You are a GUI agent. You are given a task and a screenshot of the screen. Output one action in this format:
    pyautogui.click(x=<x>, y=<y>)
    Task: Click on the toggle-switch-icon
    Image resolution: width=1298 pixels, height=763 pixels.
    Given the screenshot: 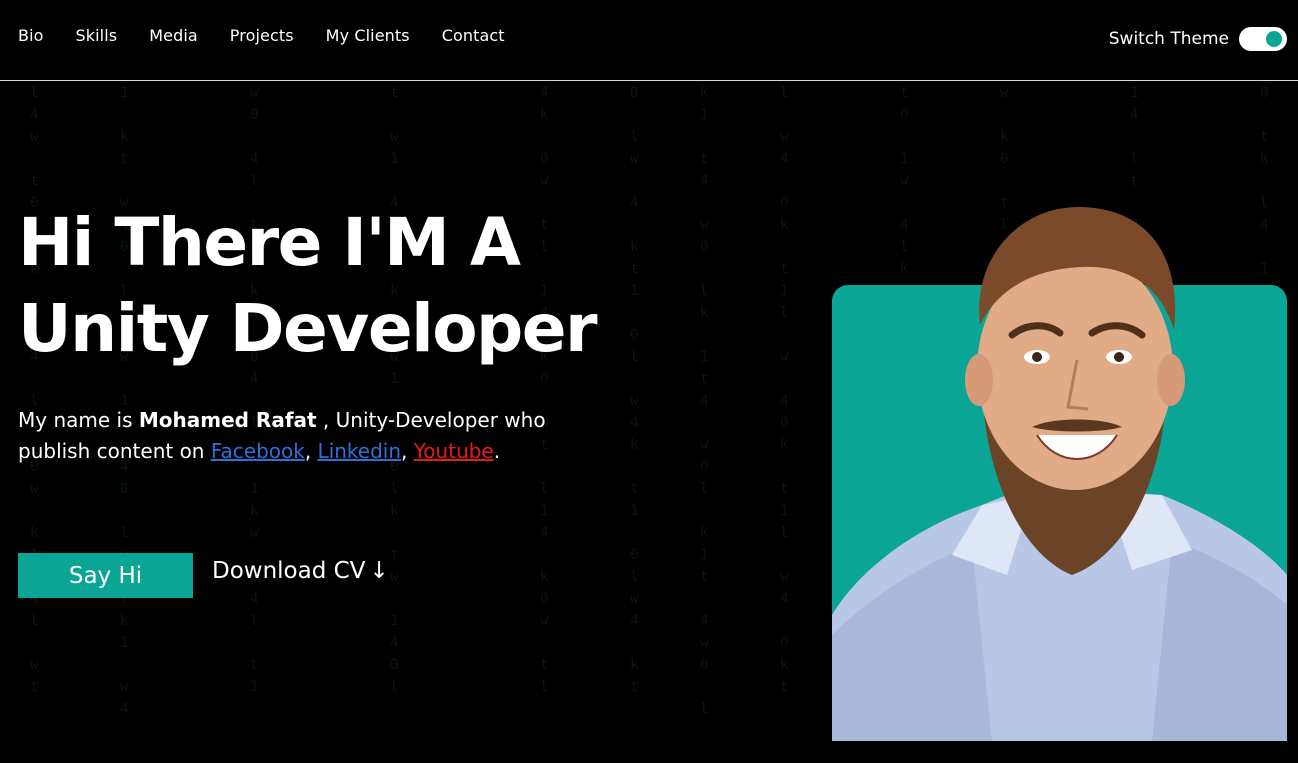 What is the action you would take?
    pyautogui.click(x=1263, y=39)
    